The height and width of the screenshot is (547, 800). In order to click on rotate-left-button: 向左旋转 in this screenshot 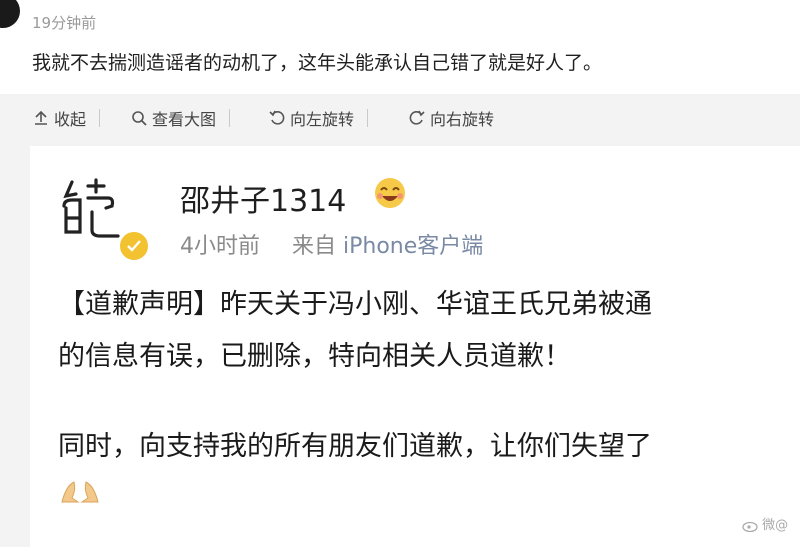, I will do `click(318, 118)`.